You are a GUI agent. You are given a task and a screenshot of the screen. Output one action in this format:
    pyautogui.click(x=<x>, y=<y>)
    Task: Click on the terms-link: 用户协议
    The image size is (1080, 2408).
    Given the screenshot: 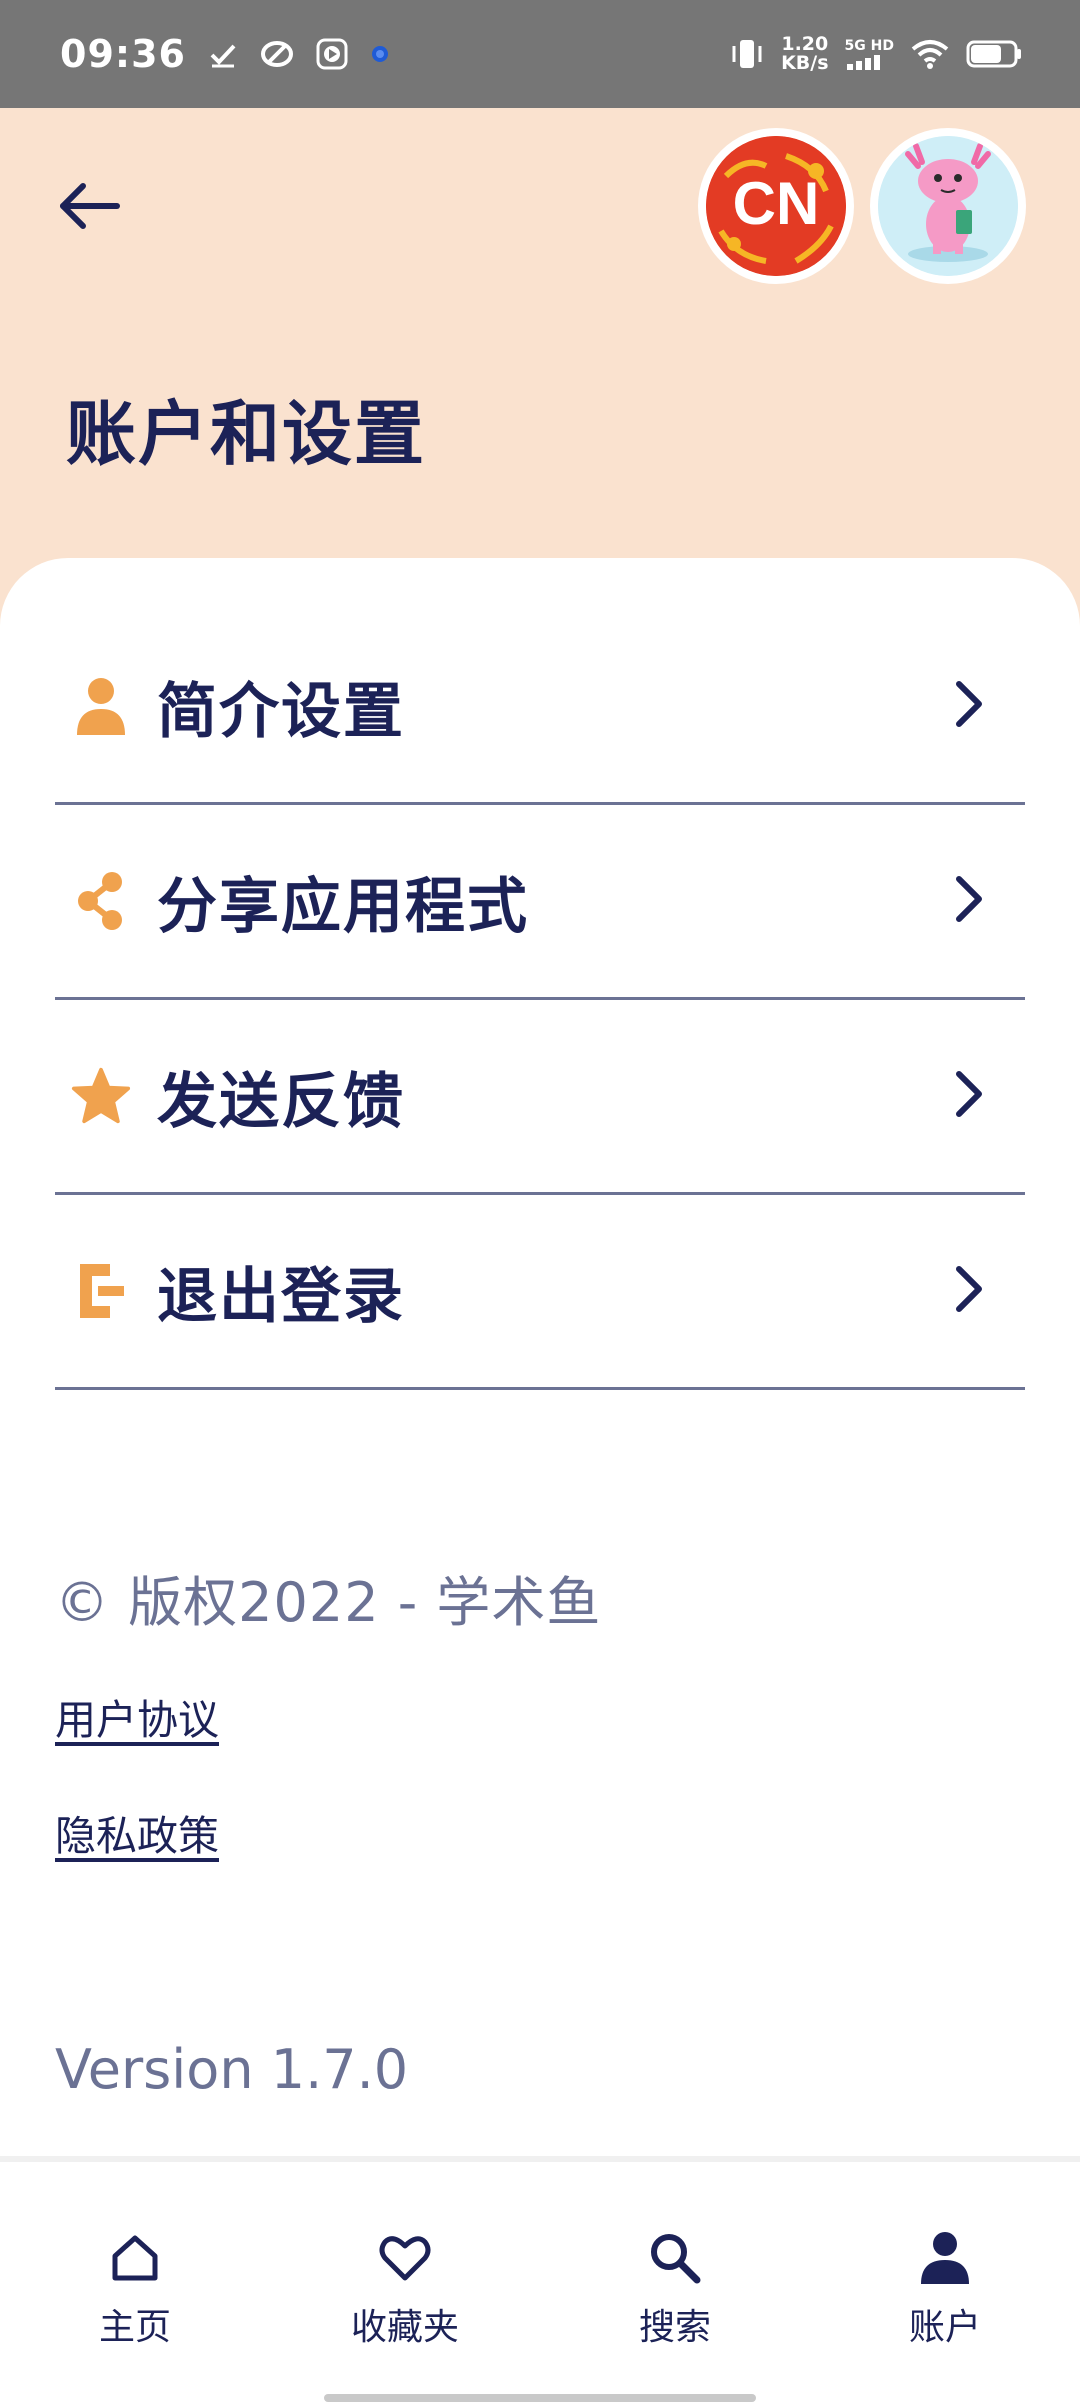 What is the action you would take?
    pyautogui.click(x=137, y=1716)
    